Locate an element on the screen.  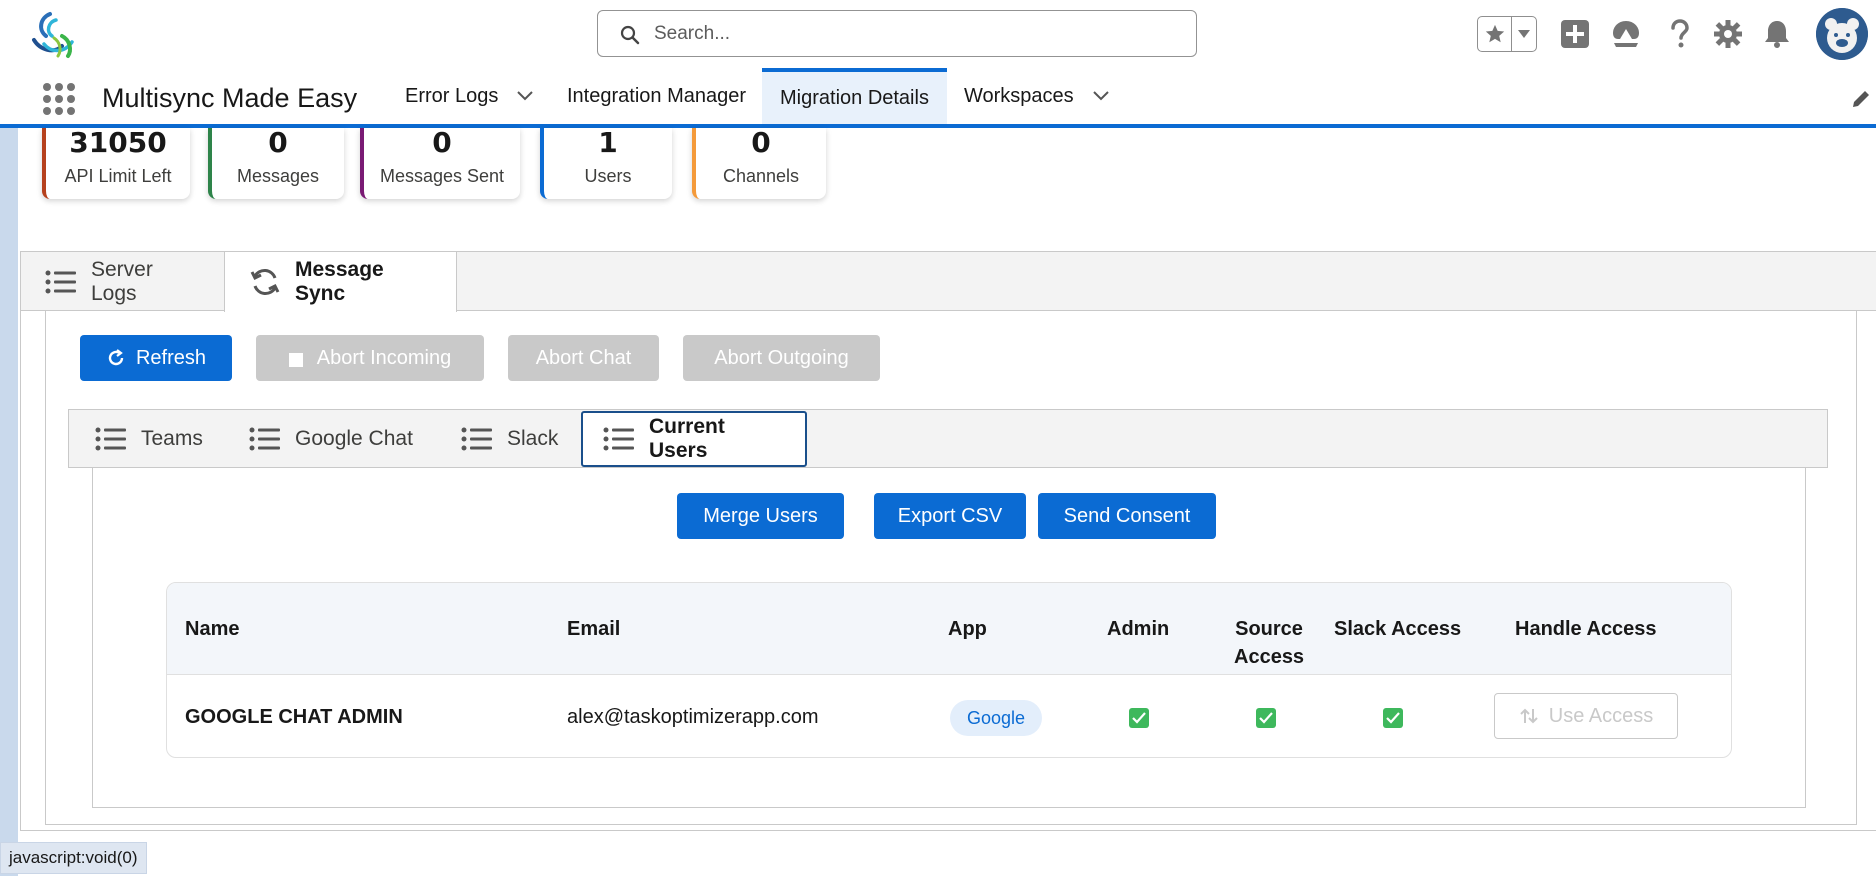
app-logo-icon is located at coordinates (54, 35).